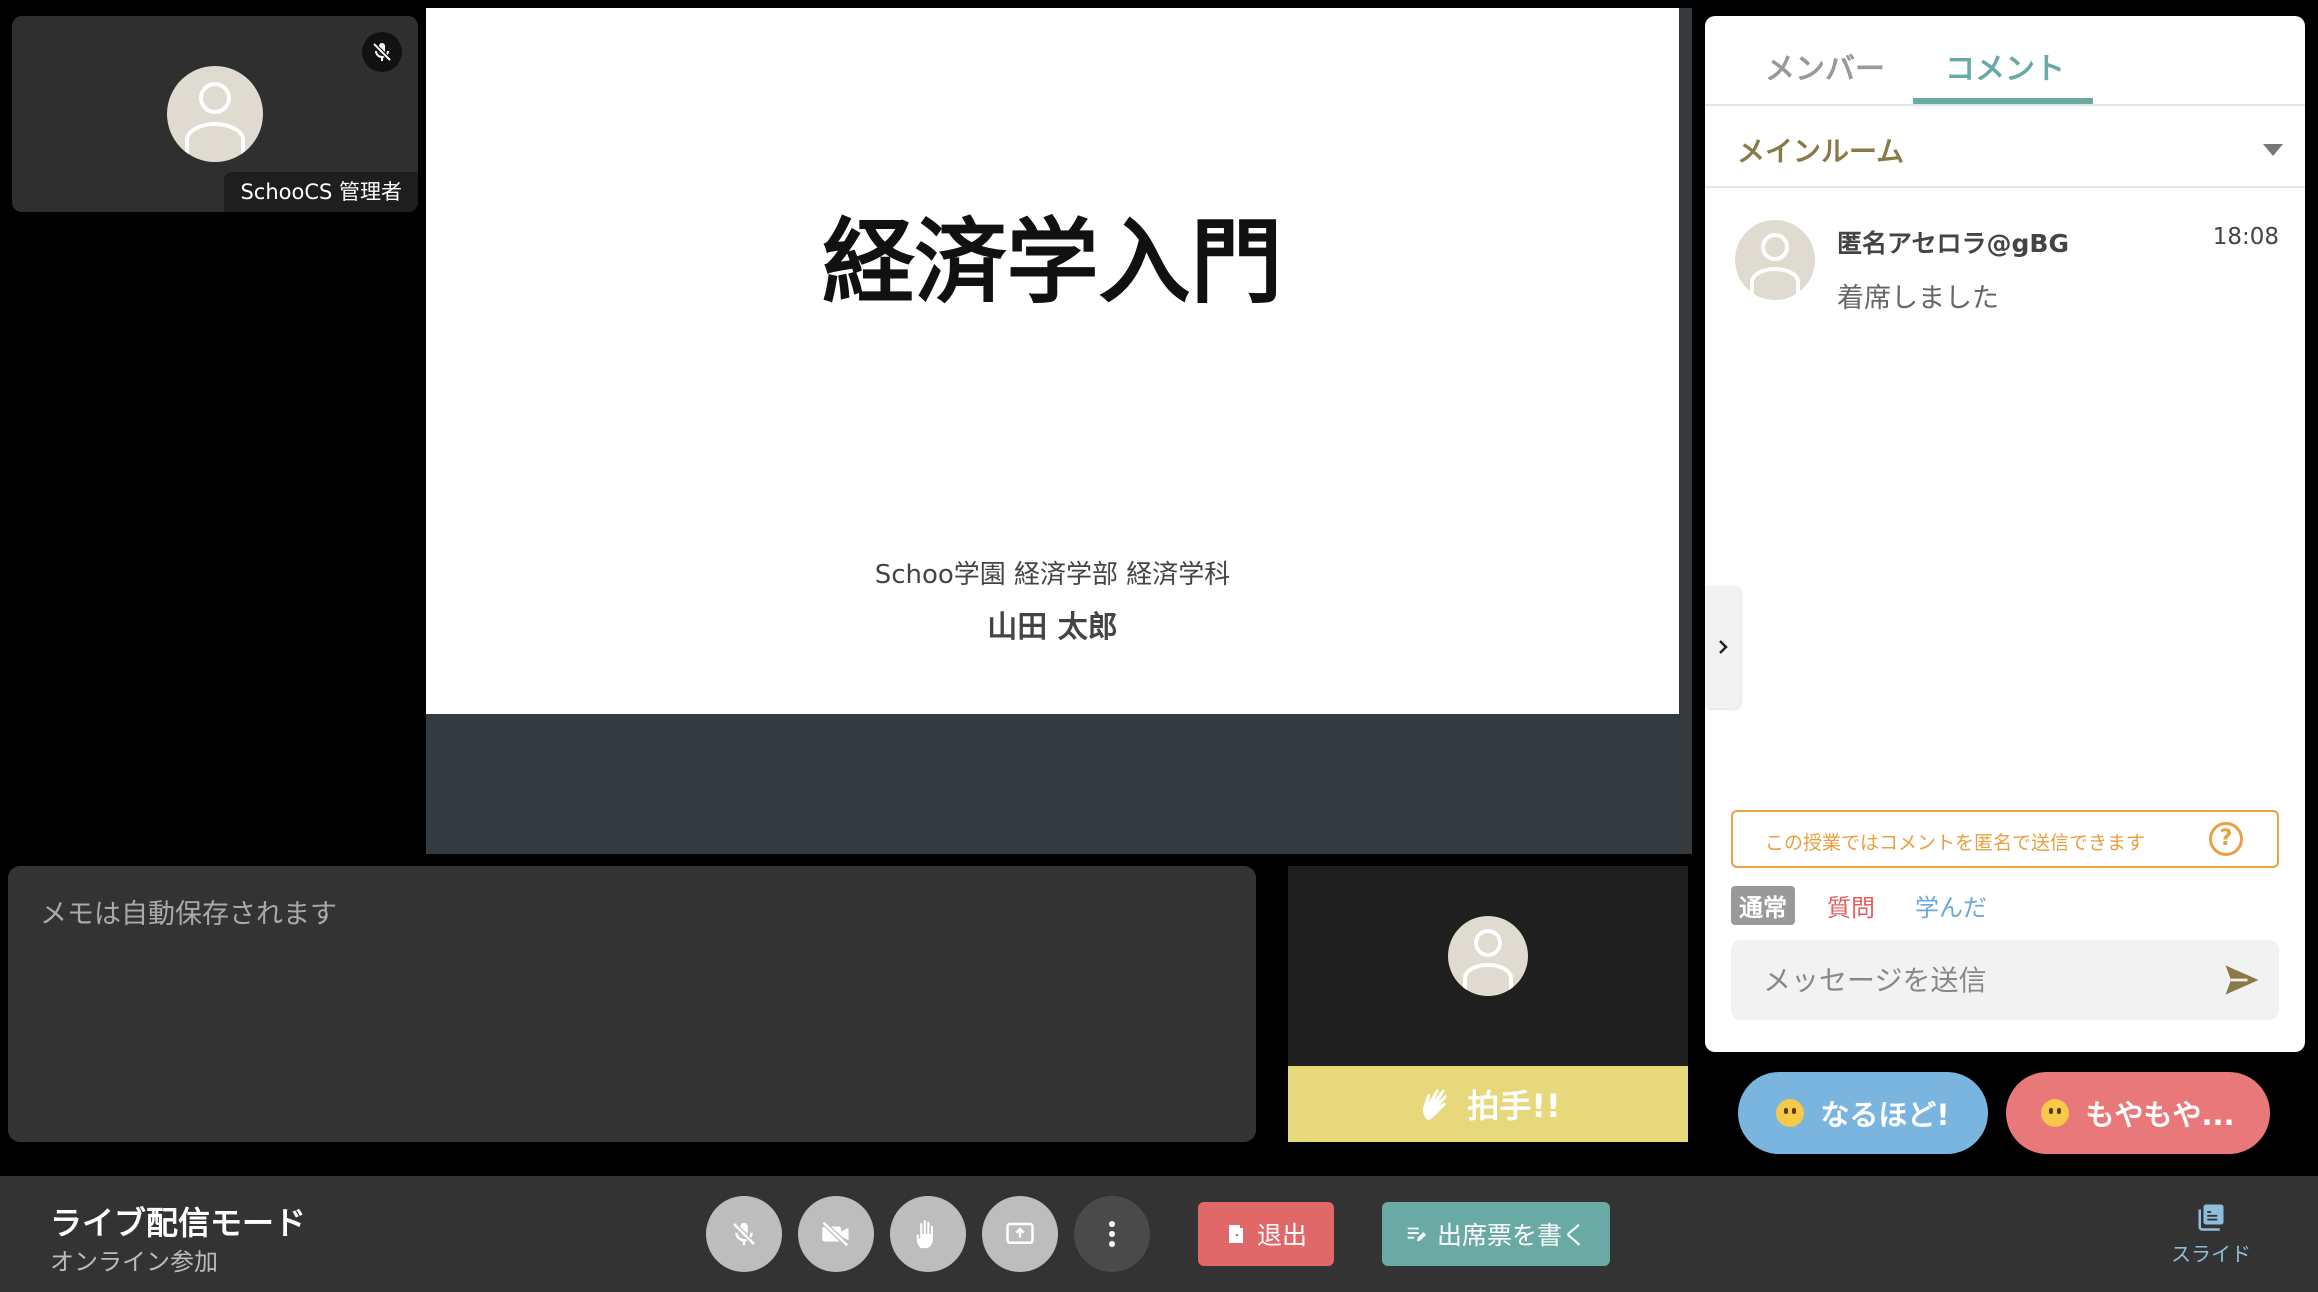 The height and width of the screenshot is (1292, 2318). Describe the element at coordinates (2245, 237) in the screenshot. I see `comment-time: 18:08` at that location.